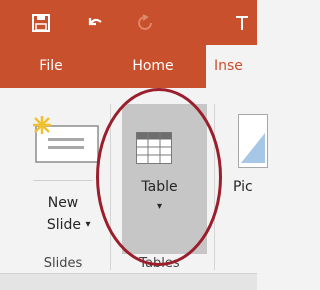  Describe the element at coordinates (231, 66) in the screenshot. I see `tab-insert: Inse` at that location.